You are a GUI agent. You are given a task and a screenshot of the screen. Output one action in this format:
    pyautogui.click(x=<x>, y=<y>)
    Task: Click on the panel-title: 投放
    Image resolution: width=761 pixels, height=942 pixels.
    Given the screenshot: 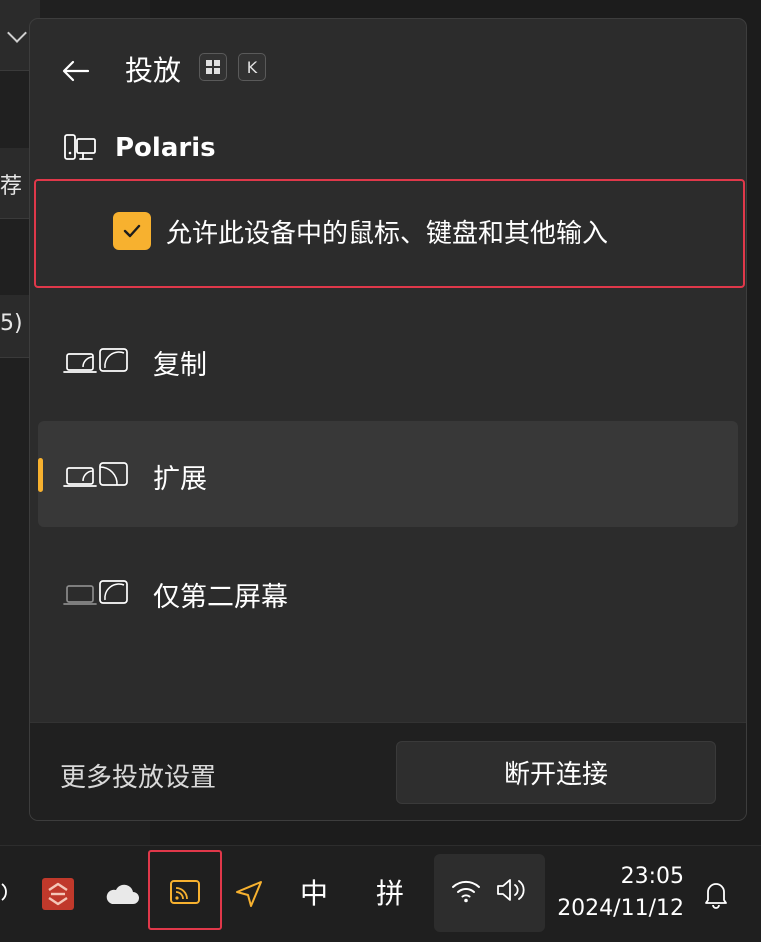 What is the action you would take?
    pyautogui.click(x=153, y=70)
    